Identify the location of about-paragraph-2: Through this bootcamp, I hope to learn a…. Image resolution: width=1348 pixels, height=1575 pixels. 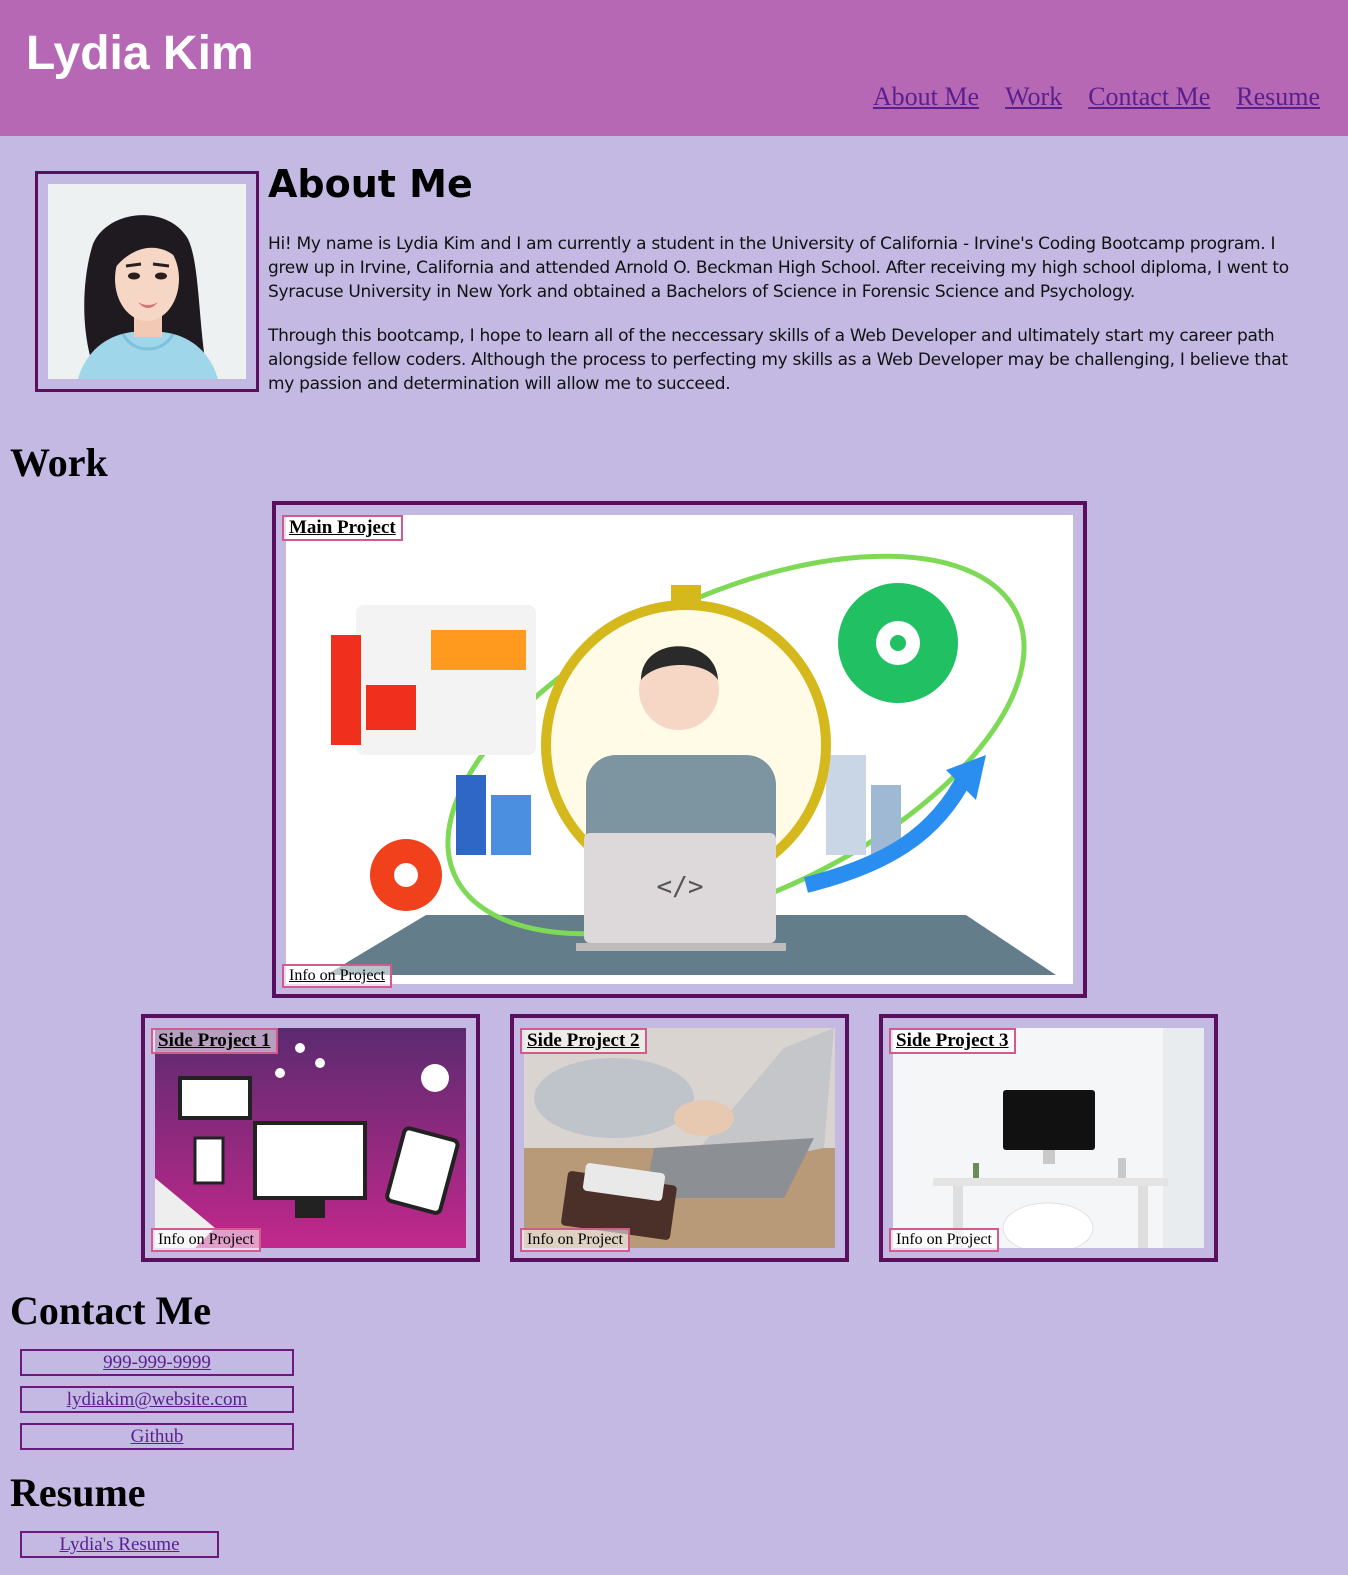
(778, 360).